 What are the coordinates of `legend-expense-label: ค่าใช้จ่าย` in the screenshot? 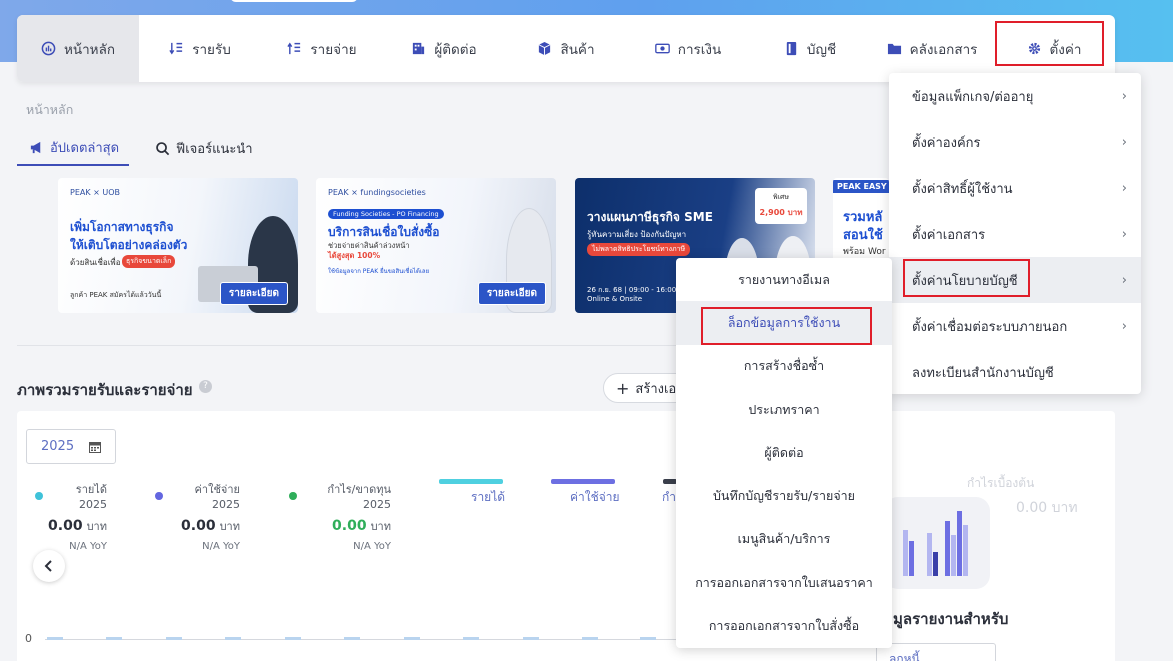 It's located at (595, 497).